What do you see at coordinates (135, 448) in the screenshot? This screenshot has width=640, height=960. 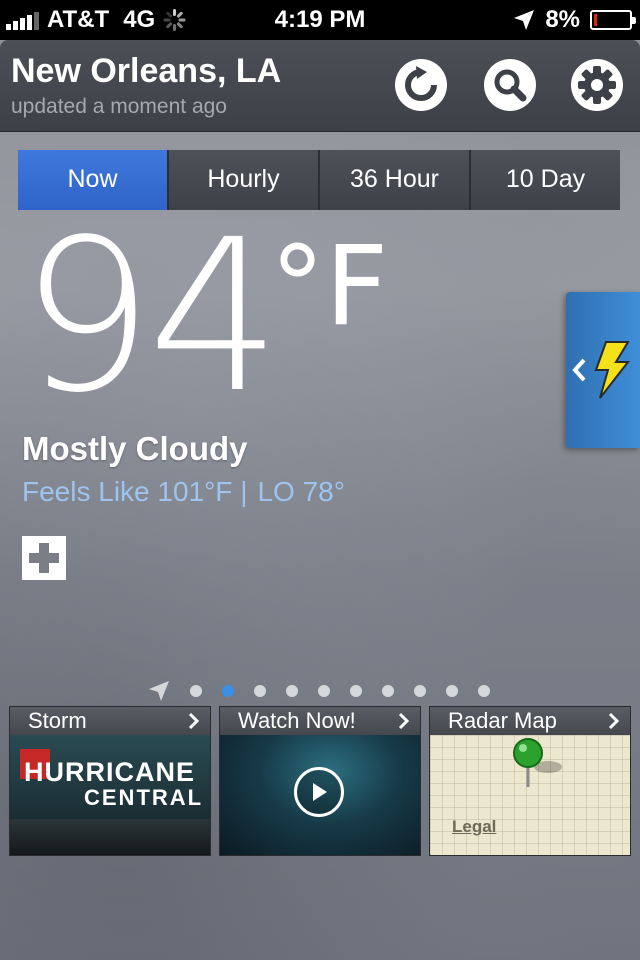 I see `condition-label: Mostly Cloudy` at bounding box center [135, 448].